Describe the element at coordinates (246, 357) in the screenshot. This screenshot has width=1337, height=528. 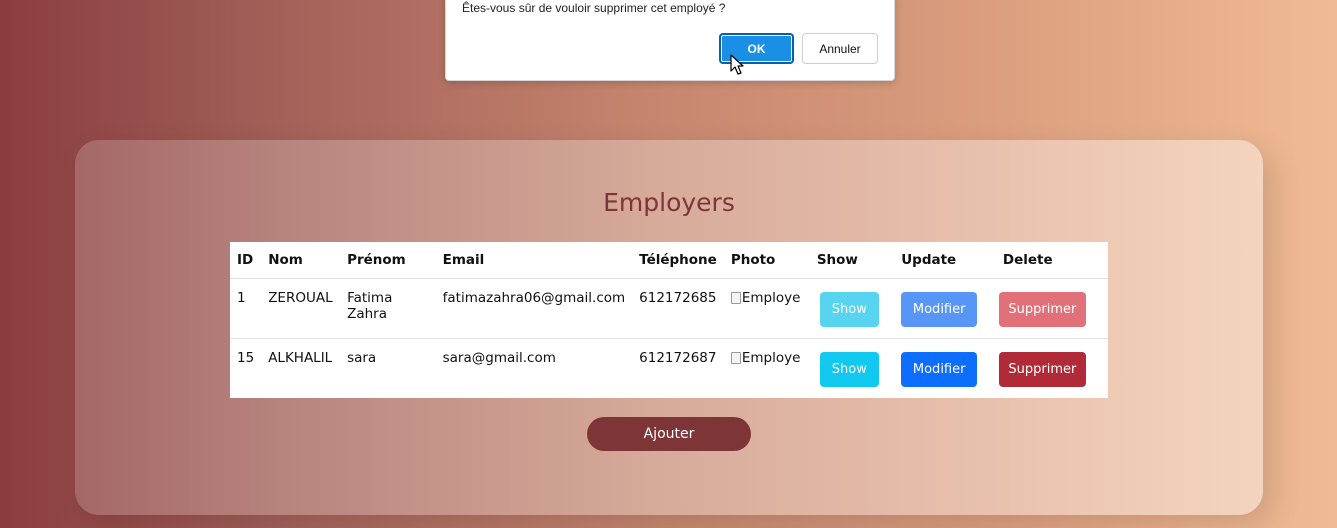
I see `cell-id: 15` at that location.